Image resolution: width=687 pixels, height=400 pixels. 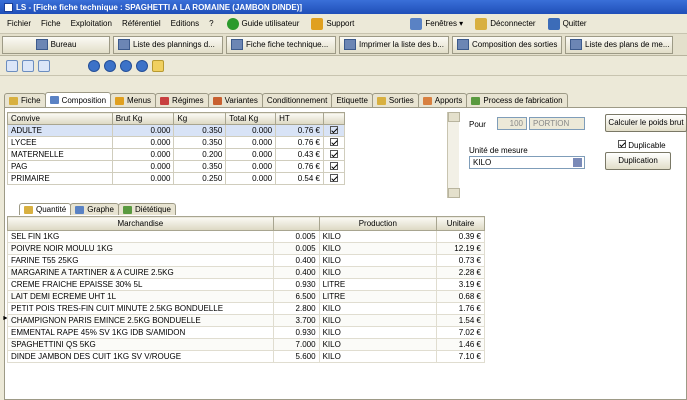 I want to click on pencil-icon, so click(x=577, y=162).